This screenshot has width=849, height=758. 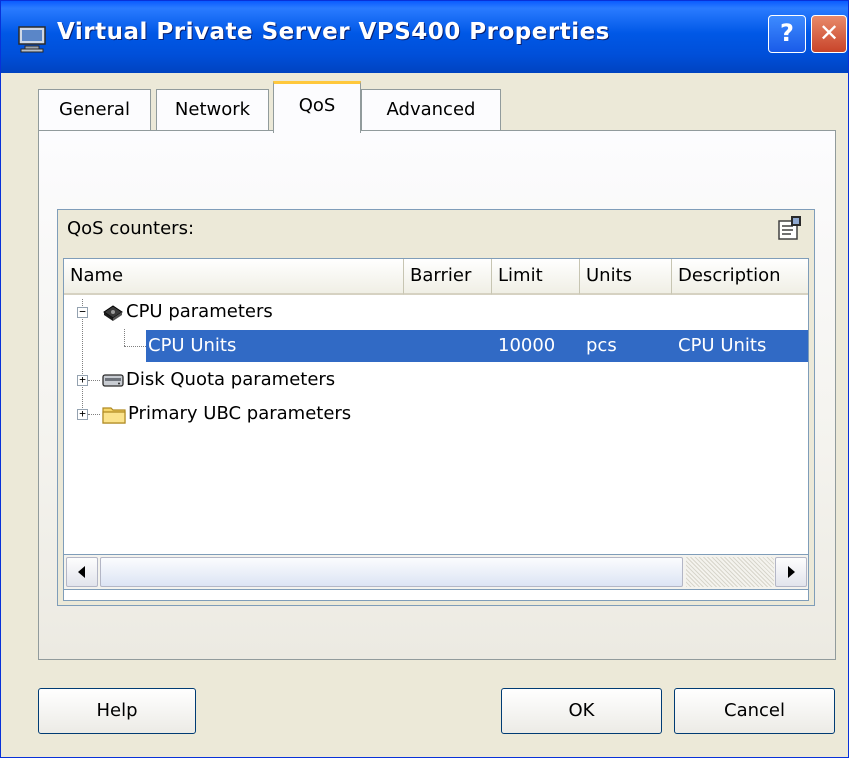 What do you see at coordinates (436, 312) in the screenshot?
I see `tree-row-cpu-parameters: − CPU parameters` at bounding box center [436, 312].